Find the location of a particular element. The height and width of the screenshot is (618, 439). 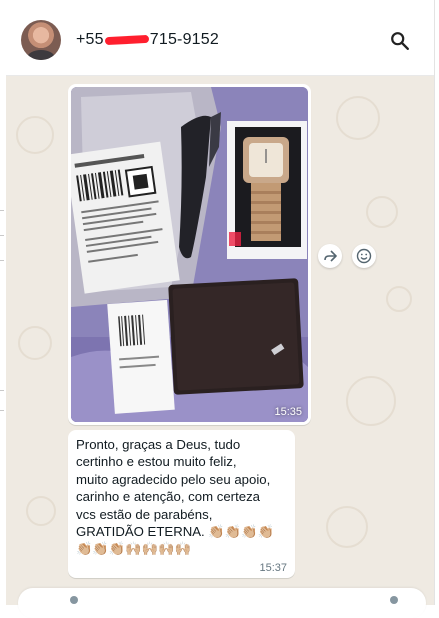

contact-phone-number: +55 715-9152 is located at coordinates (147, 40).